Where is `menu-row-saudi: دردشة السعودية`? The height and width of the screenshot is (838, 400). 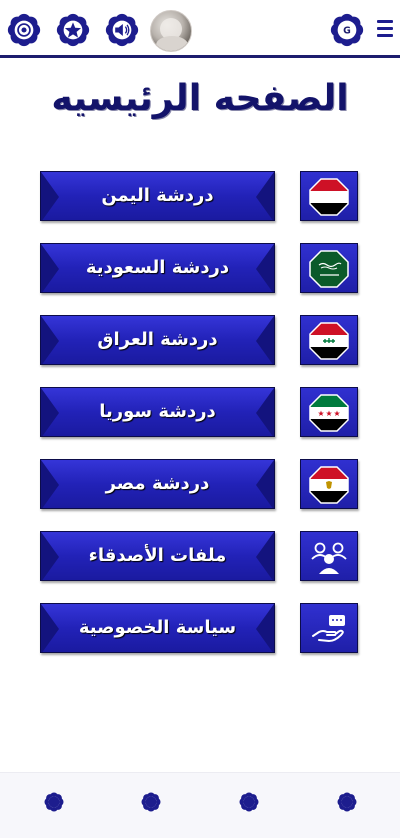 menu-row-saudi: دردشة السعودية is located at coordinates (200, 269).